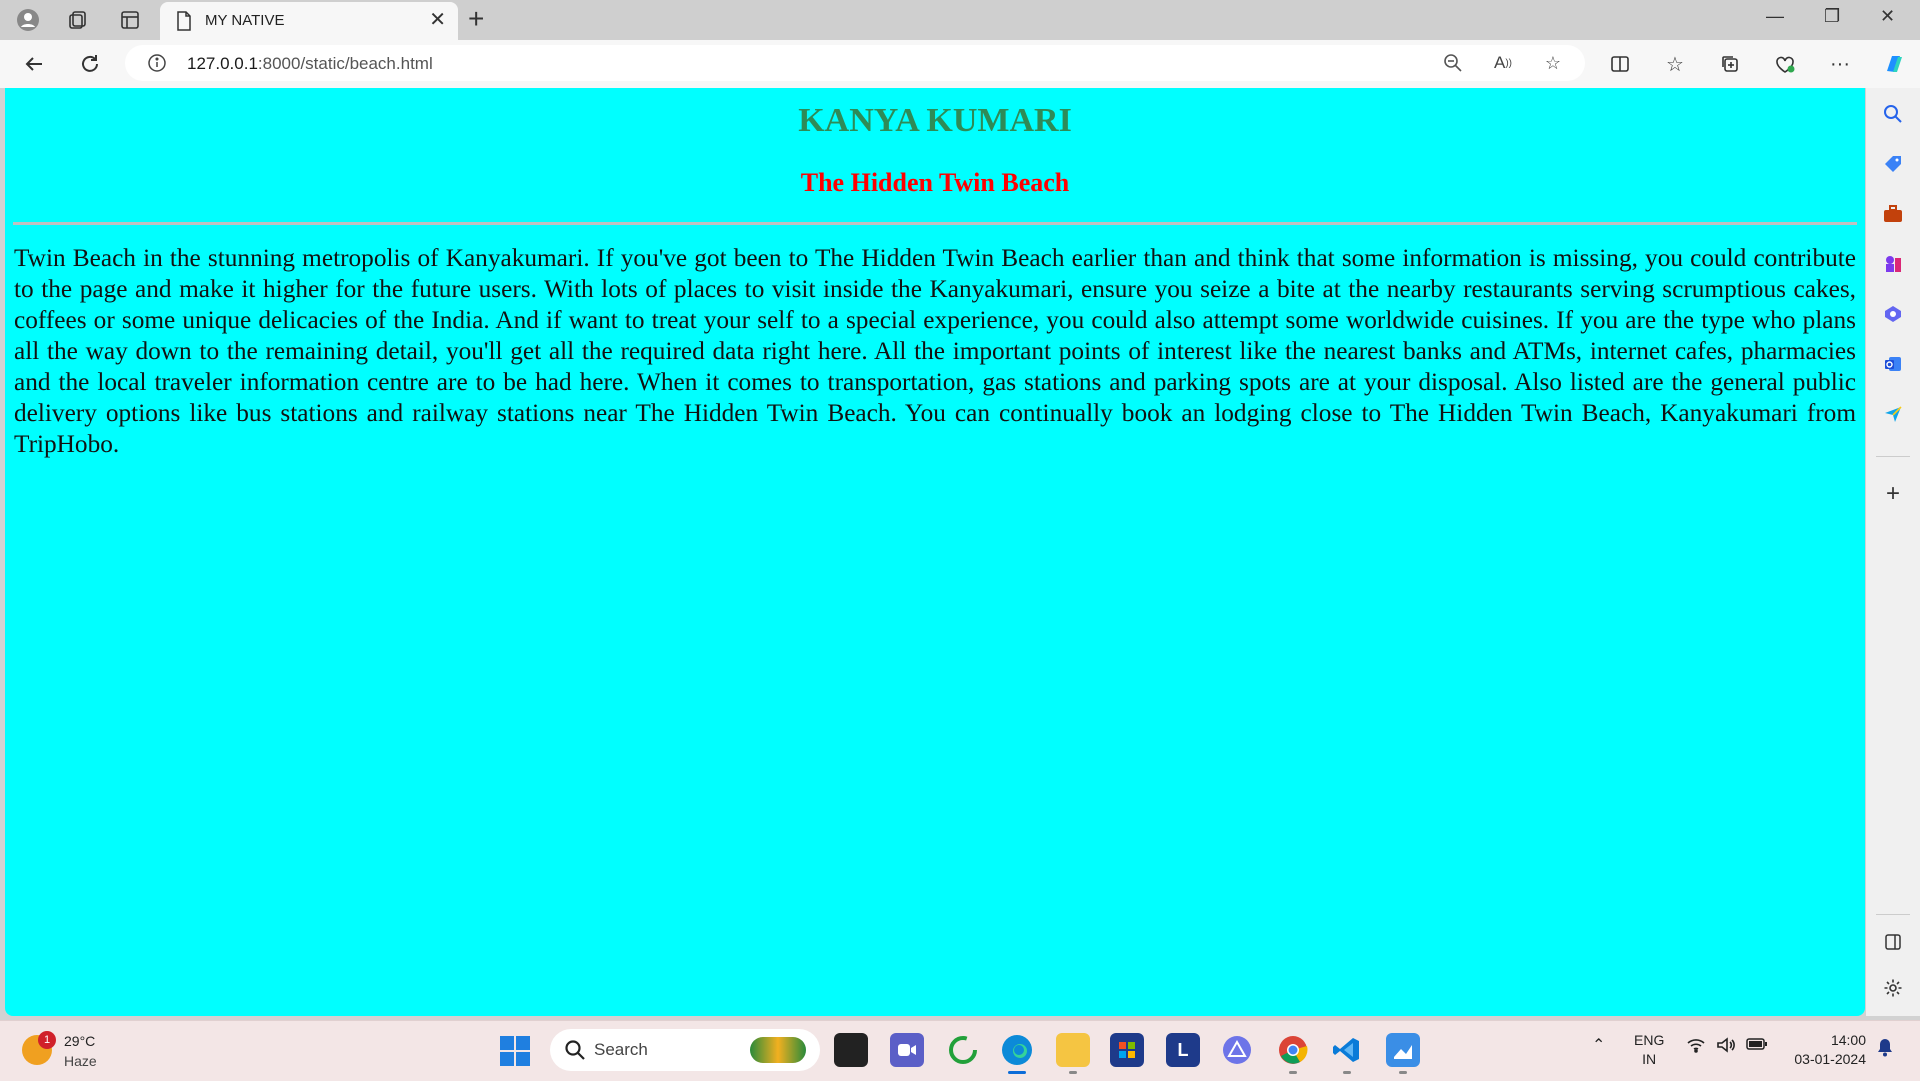  I want to click on refresh-icon, so click(90, 64).